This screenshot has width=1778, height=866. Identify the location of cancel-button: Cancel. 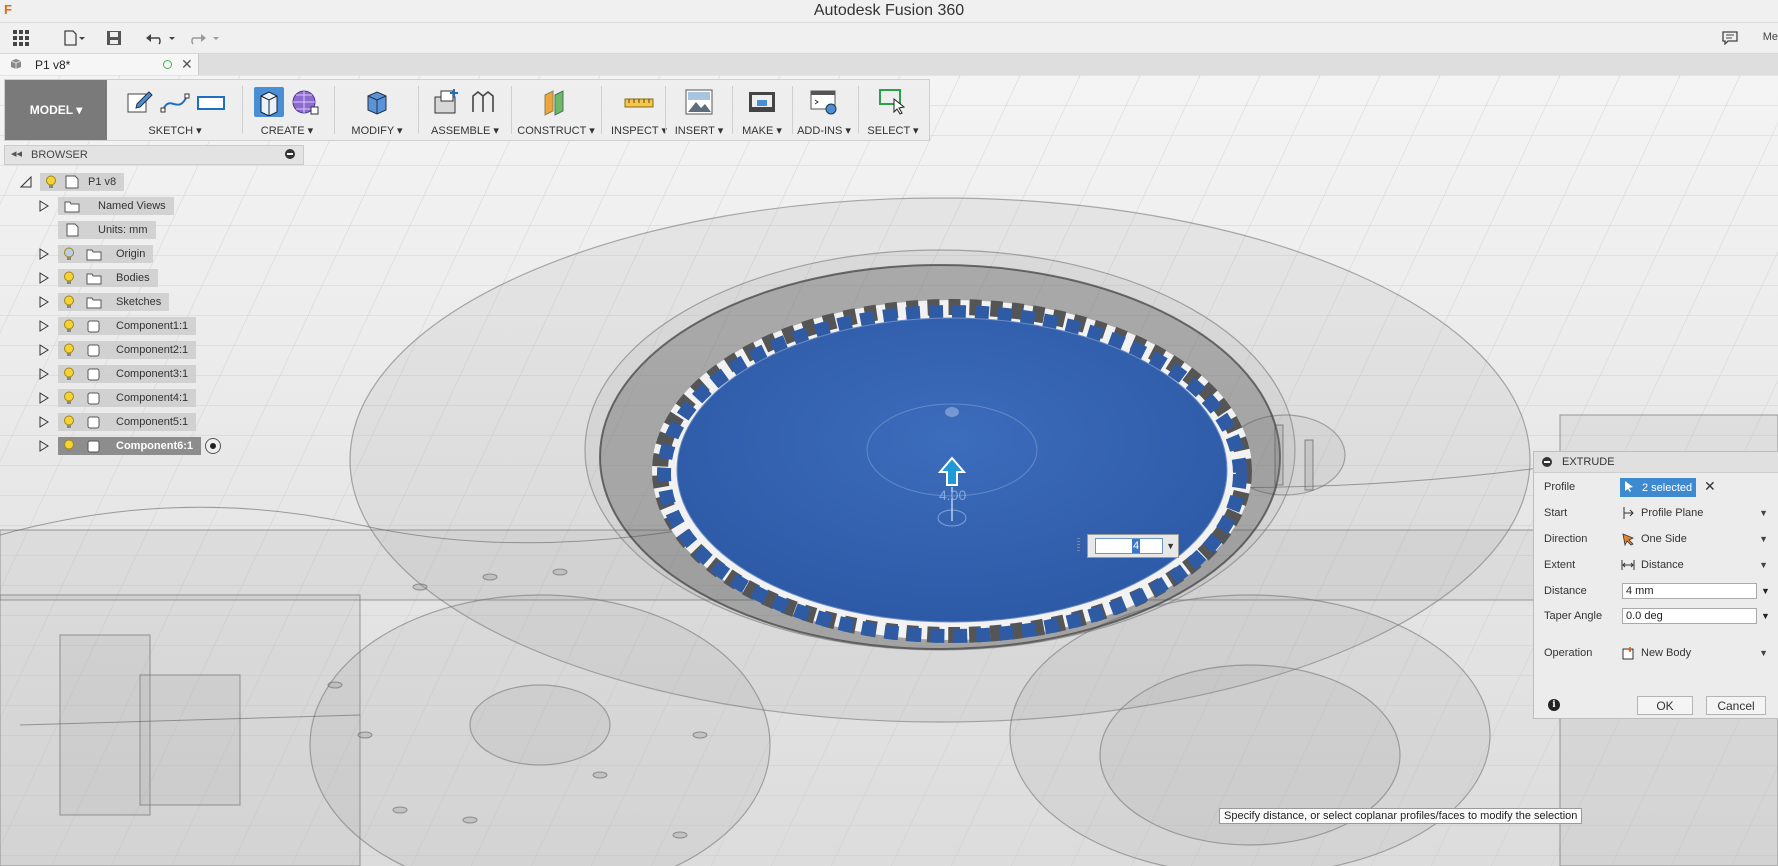
(1736, 705).